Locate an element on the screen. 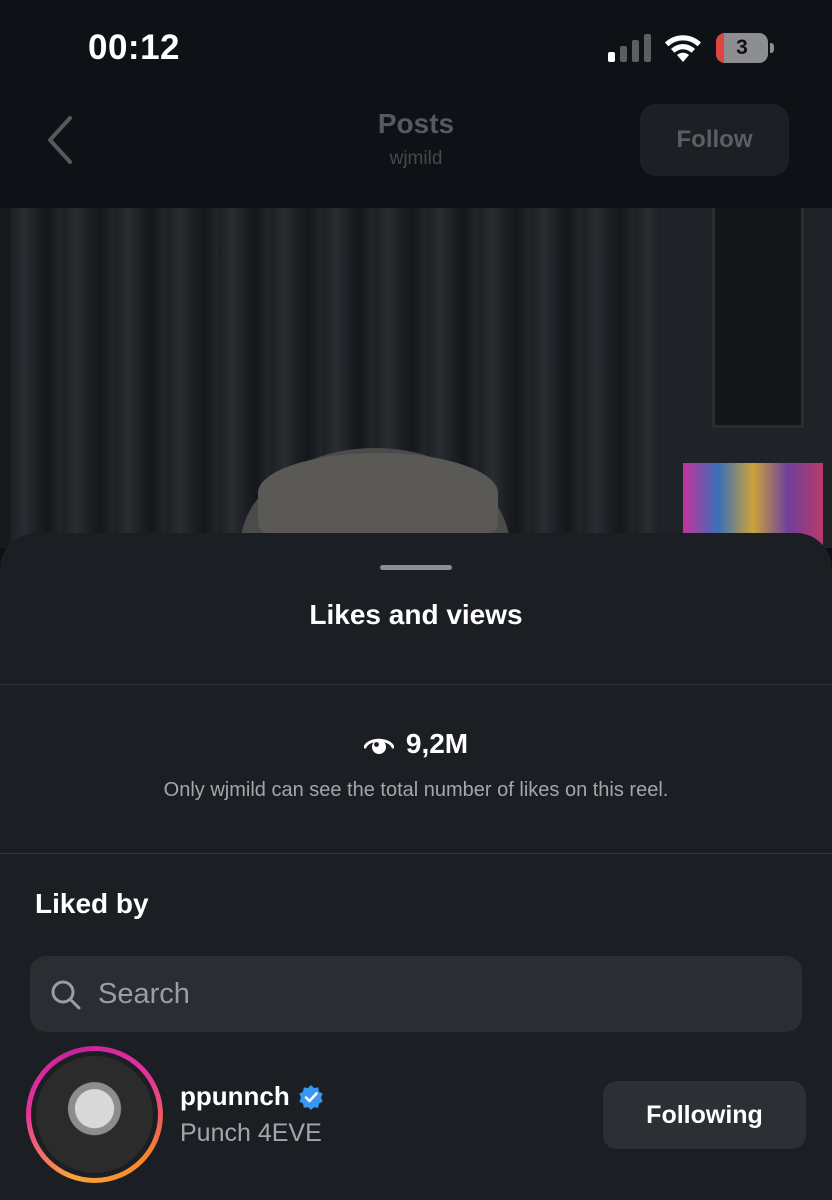 This screenshot has height=1200, width=832. battery-level: 3 is located at coordinates (742, 47).